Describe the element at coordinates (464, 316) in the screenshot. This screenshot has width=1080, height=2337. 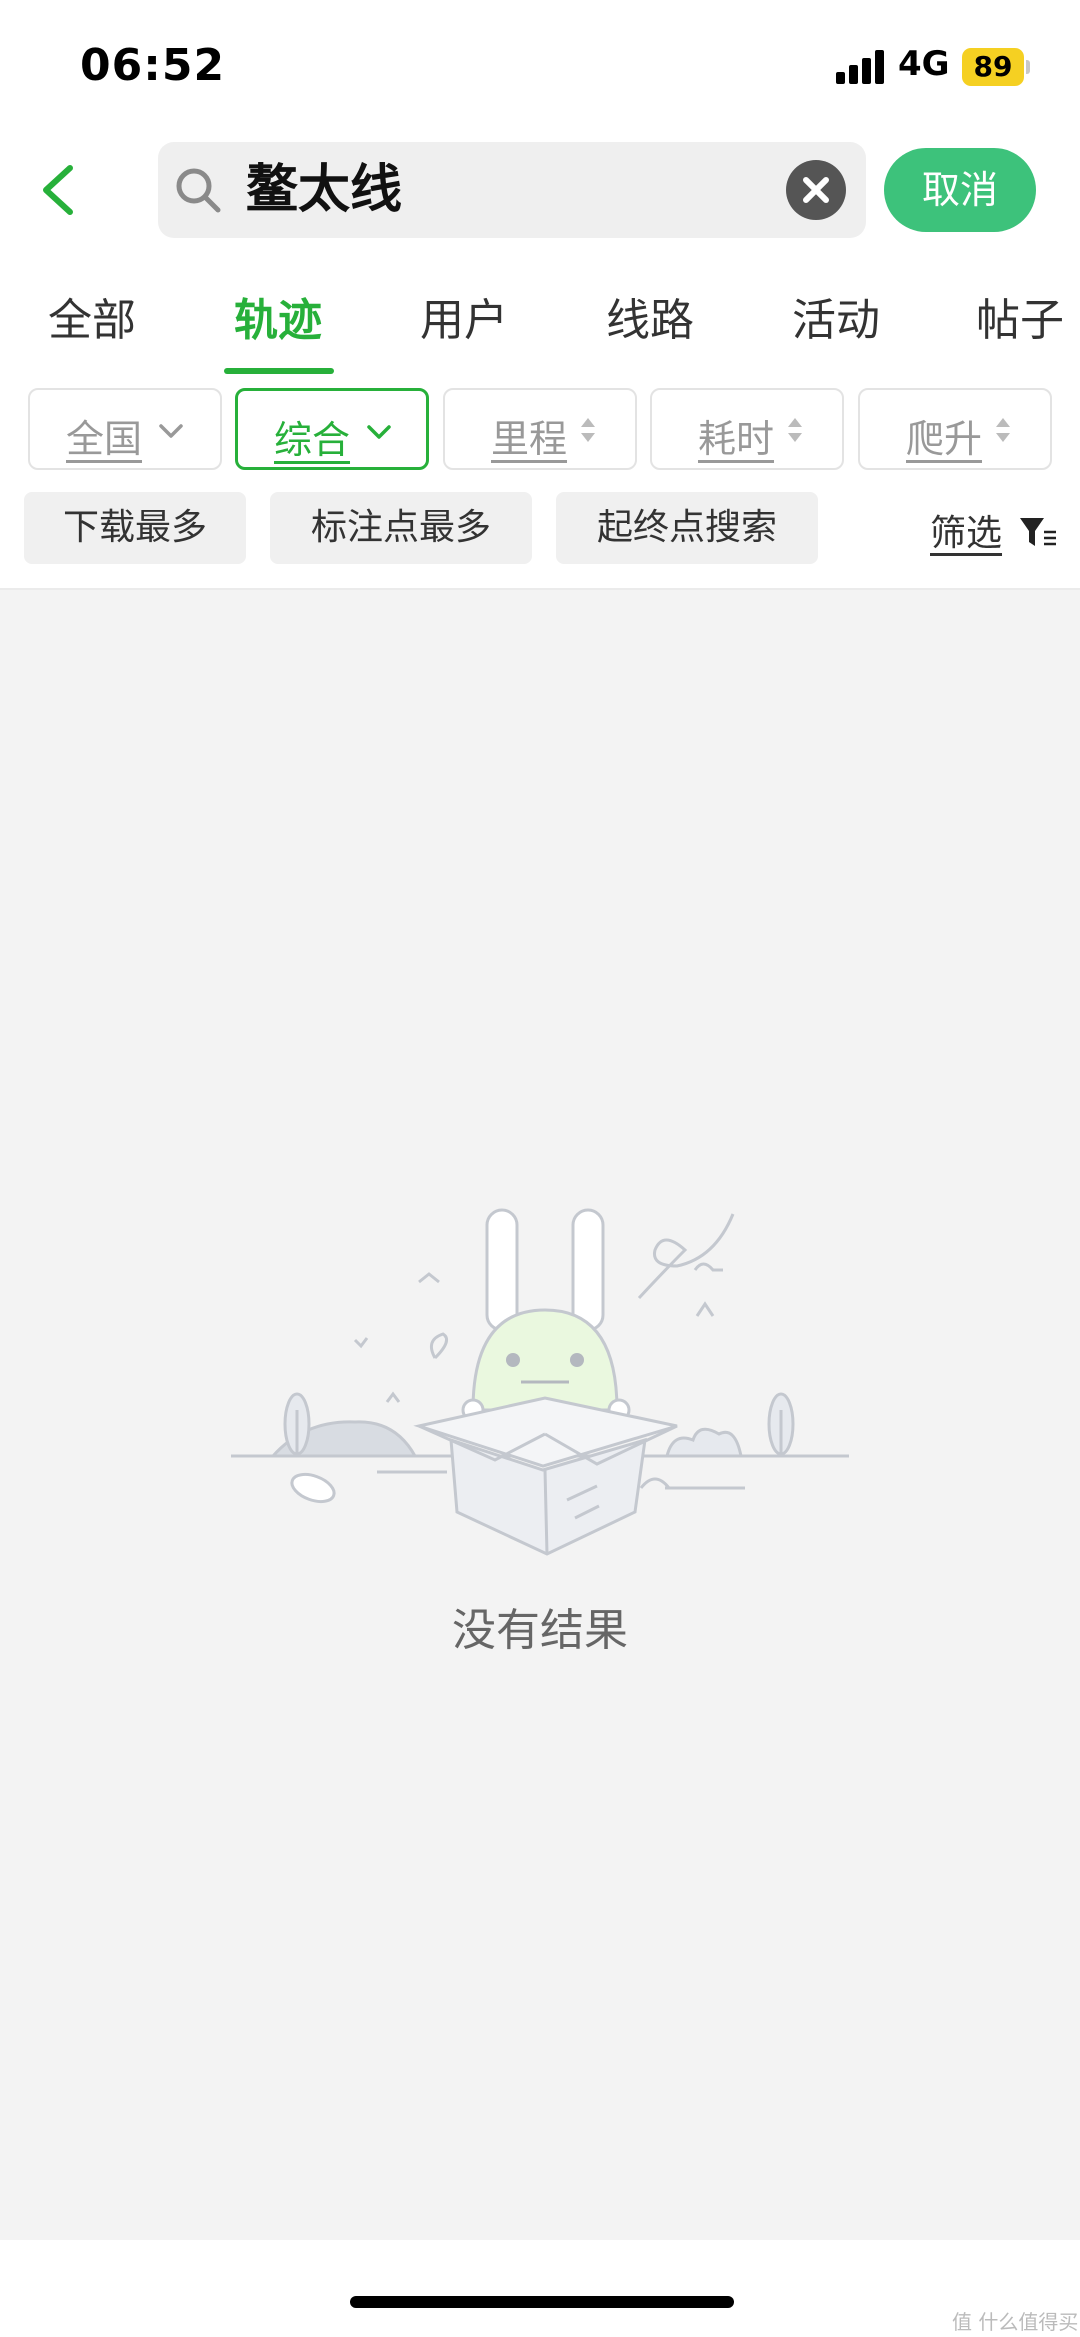
I see `tab-users: 用户` at that location.